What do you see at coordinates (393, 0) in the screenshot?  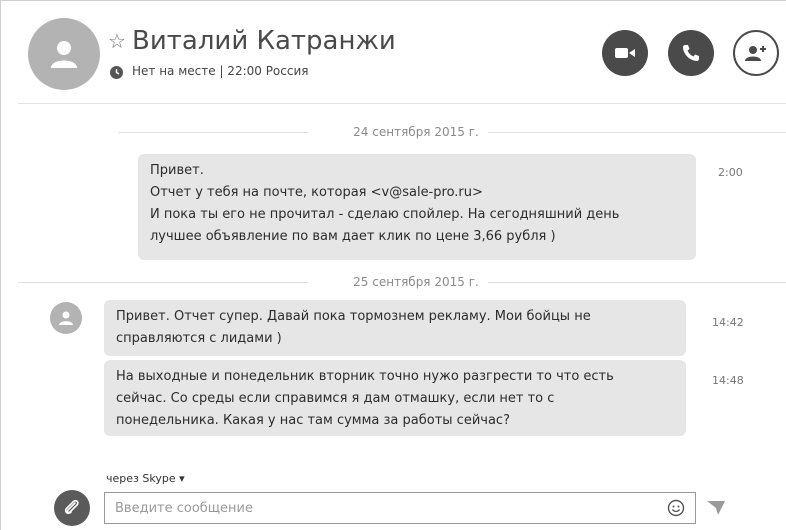 I see `window-border-top` at bounding box center [393, 0].